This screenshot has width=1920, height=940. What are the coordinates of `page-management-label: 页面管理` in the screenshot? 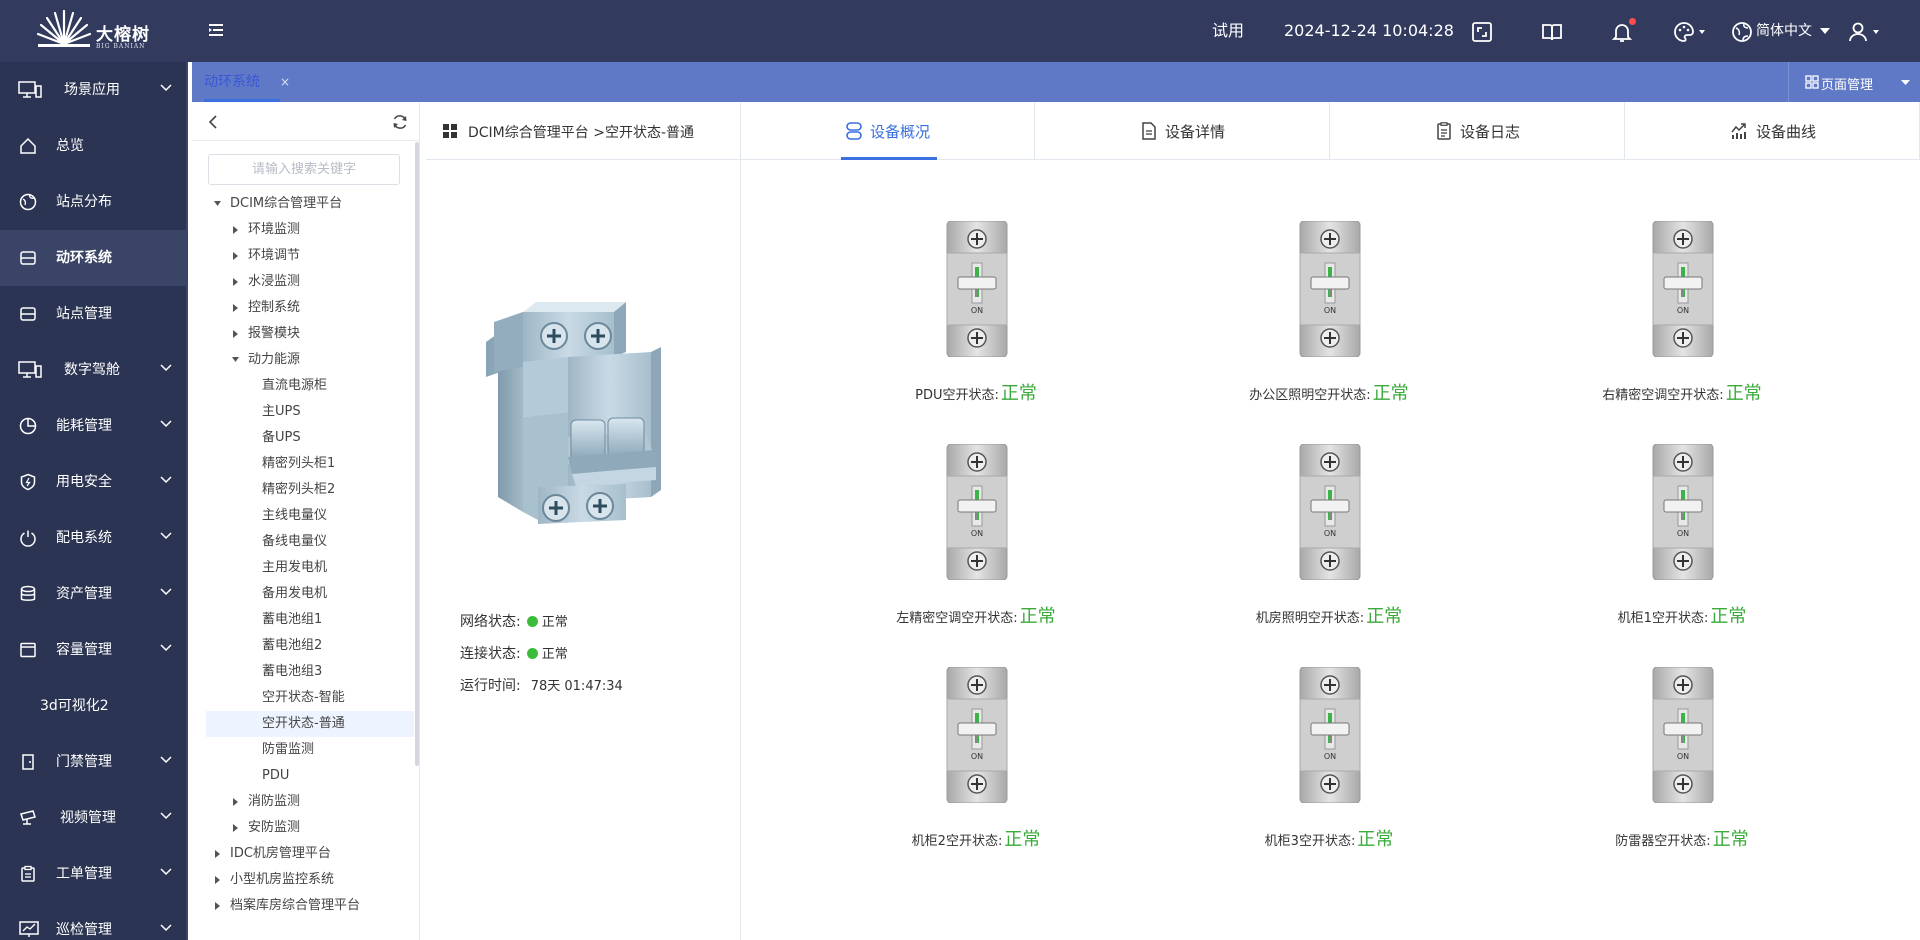 It's located at (1847, 85).